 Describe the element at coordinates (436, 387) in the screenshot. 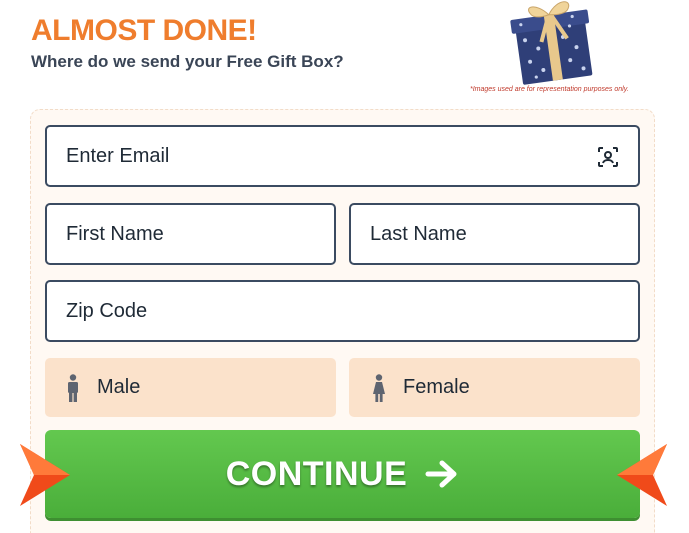

I see `gender-female-label: Female` at that location.